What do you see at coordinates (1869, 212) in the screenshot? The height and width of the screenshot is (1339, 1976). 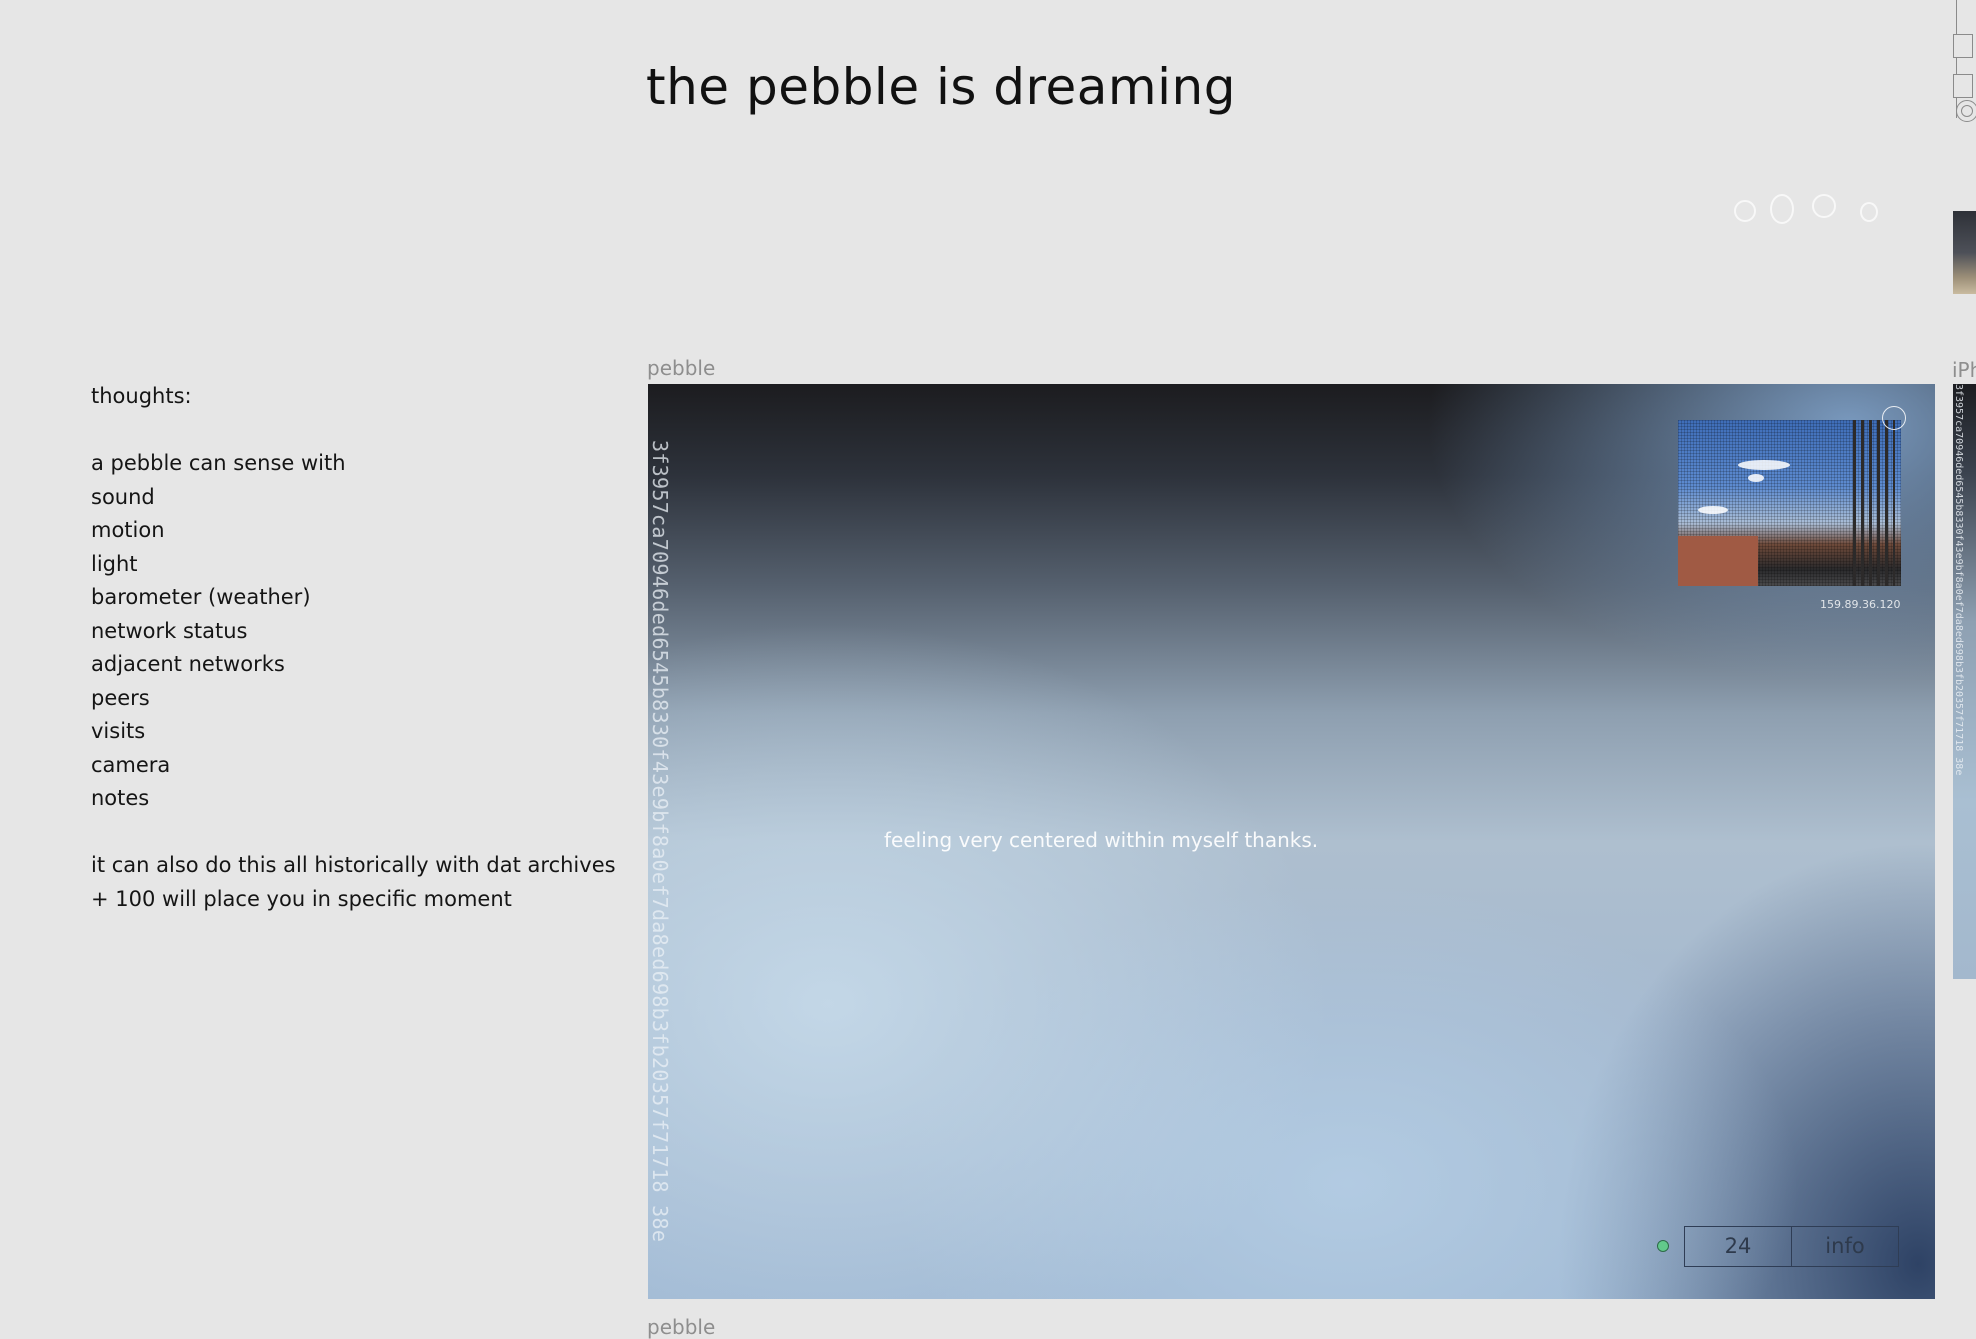 I see `peer-icon` at bounding box center [1869, 212].